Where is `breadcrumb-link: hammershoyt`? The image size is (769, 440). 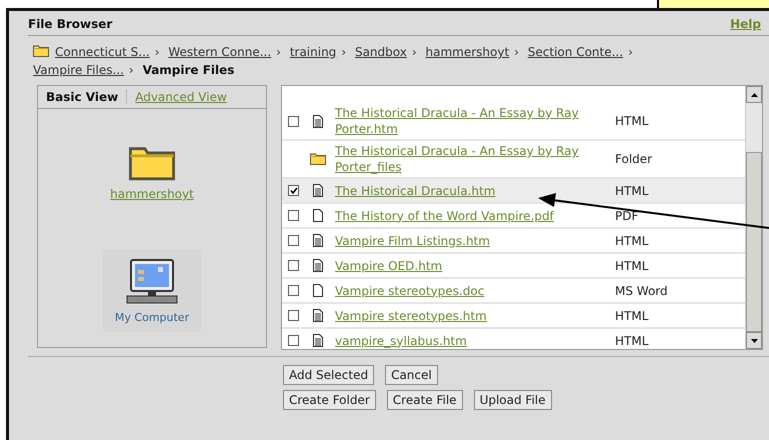 breadcrumb-link: hammershoyt is located at coordinates (467, 52).